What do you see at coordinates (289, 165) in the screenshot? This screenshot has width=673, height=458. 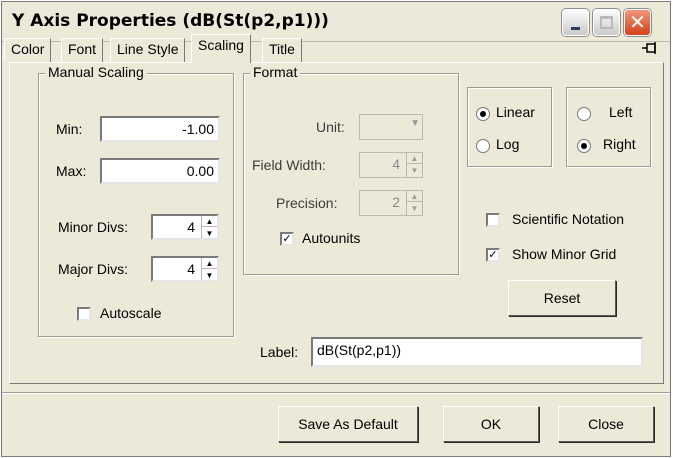 I see `field-width-label: Field Width:` at bounding box center [289, 165].